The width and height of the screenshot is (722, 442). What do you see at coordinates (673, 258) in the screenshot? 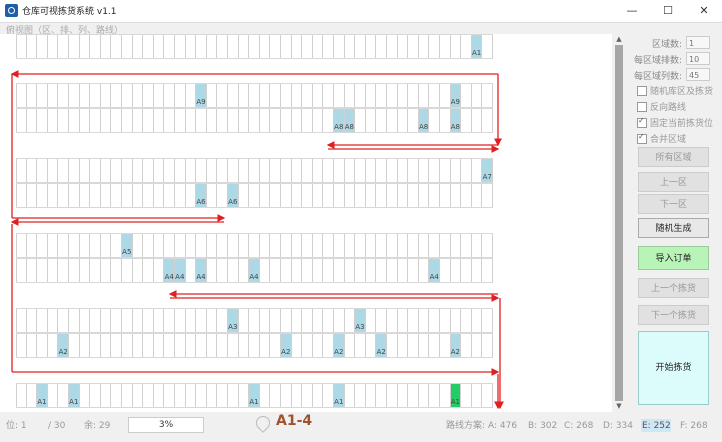
I see `import-order-button: 导入订单` at bounding box center [673, 258].